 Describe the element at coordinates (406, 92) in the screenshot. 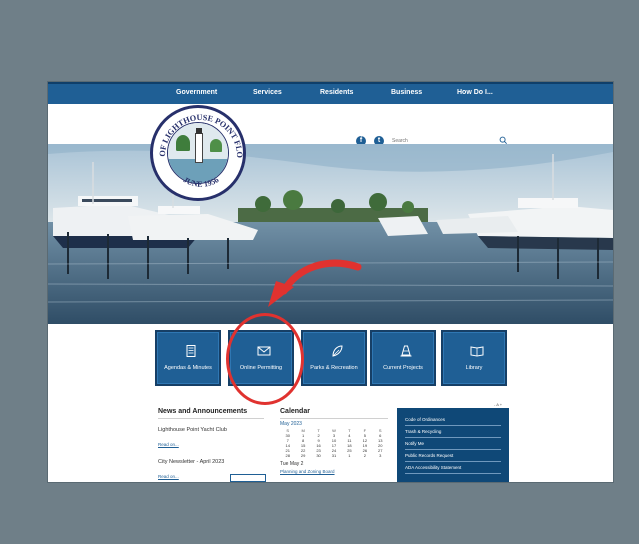

I see `nav-business: Business` at that location.